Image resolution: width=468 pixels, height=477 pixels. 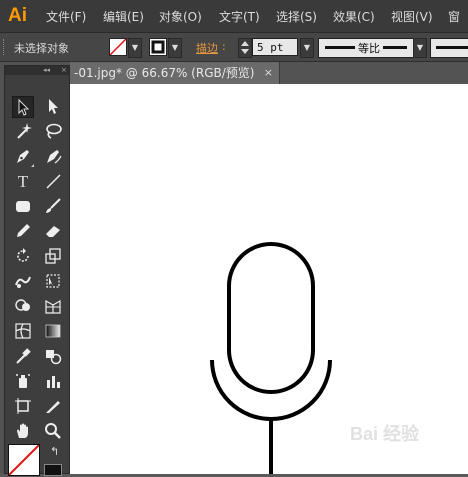 I want to click on column-graph-icon, so click(x=53, y=382).